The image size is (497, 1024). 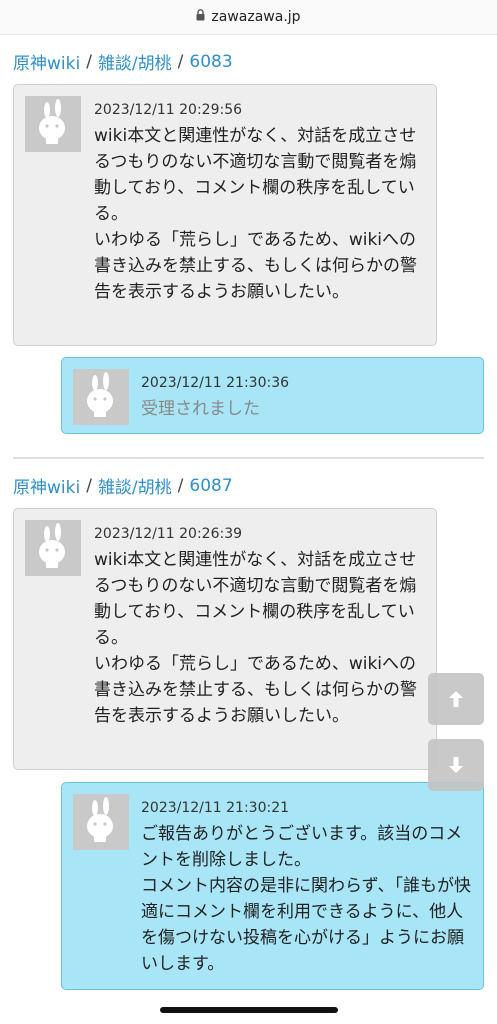 What do you see at coordinates (200, 17) in the screenshot?
I see `lock-icon` at bounding box center [200, 17].